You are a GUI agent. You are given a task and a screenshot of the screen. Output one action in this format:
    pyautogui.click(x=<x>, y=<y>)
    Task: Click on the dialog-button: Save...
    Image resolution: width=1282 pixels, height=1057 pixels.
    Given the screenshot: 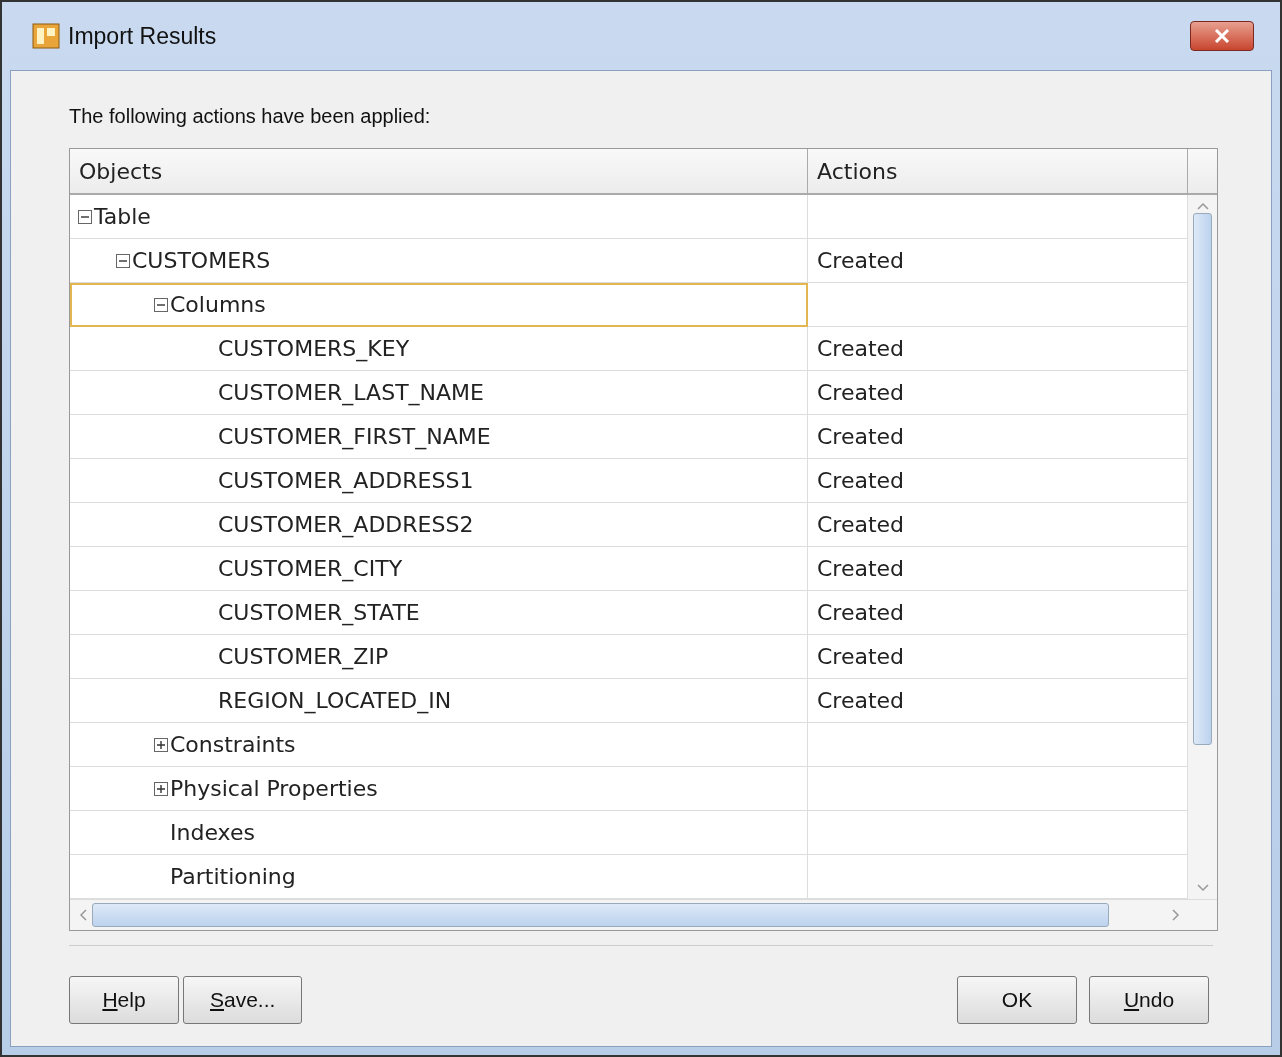 What is the action you would take?
    pyautogui.click(x=243, y=1000)
    